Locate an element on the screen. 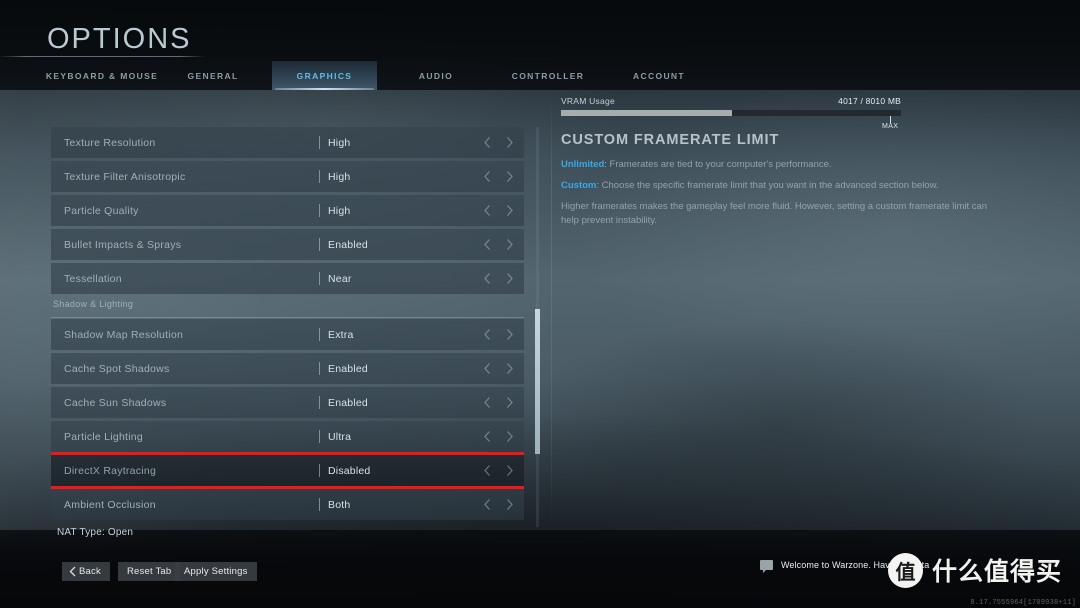 Image resolution: width=1080 pixels, height=608 pixels. setting-value: Disabled is located at coordinates (349, 470).